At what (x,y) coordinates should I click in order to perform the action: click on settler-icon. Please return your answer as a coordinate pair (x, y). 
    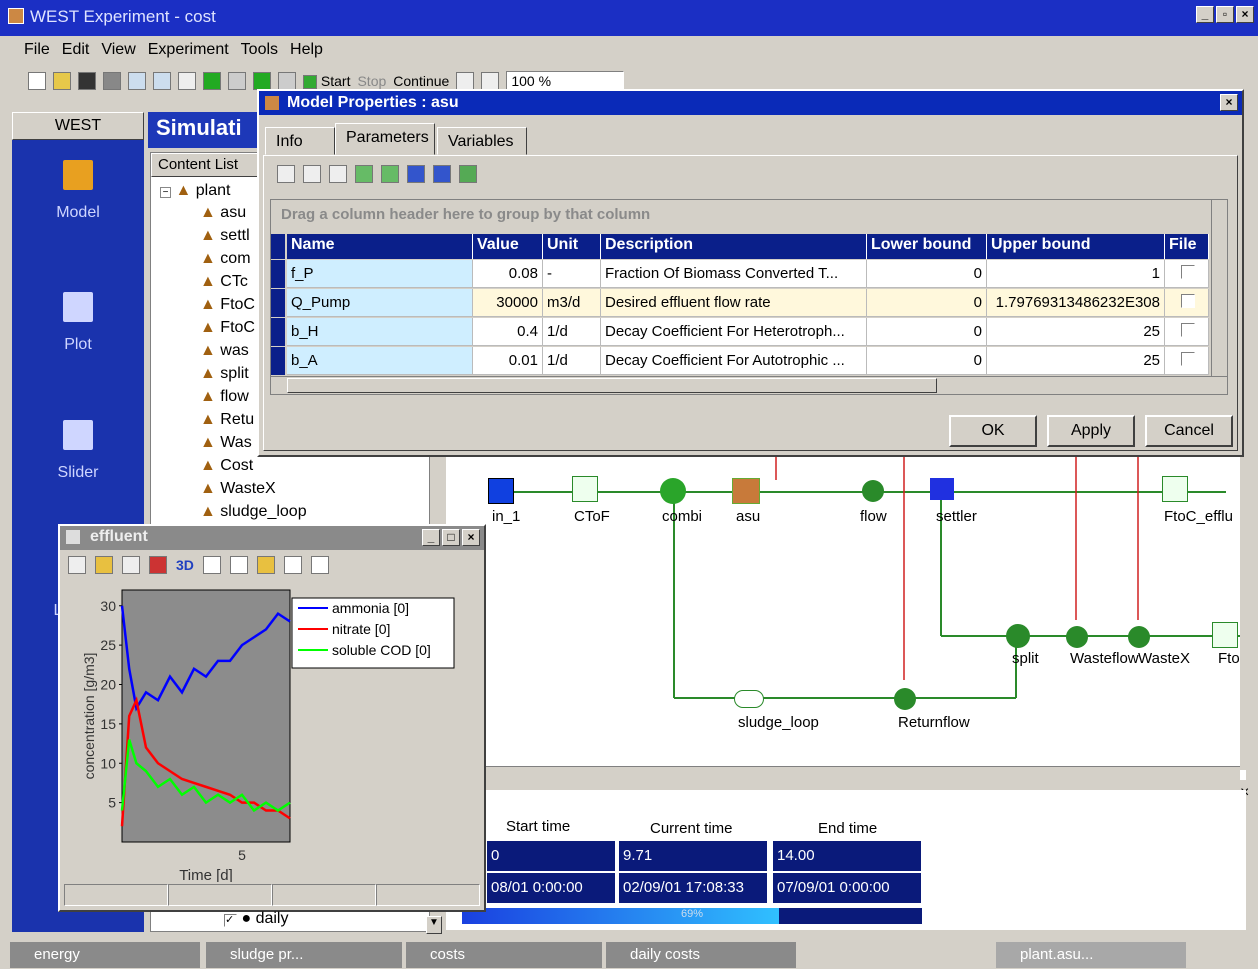
    Looking at the image, I should click on (942, 489).